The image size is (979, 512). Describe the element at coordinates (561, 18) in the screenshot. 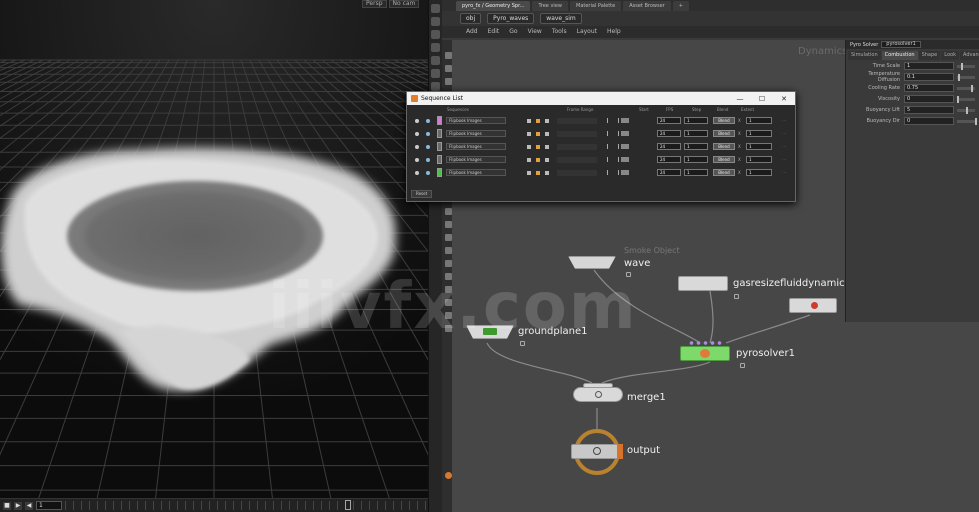

I see `path-wave-sim: wave_sim` at that location.